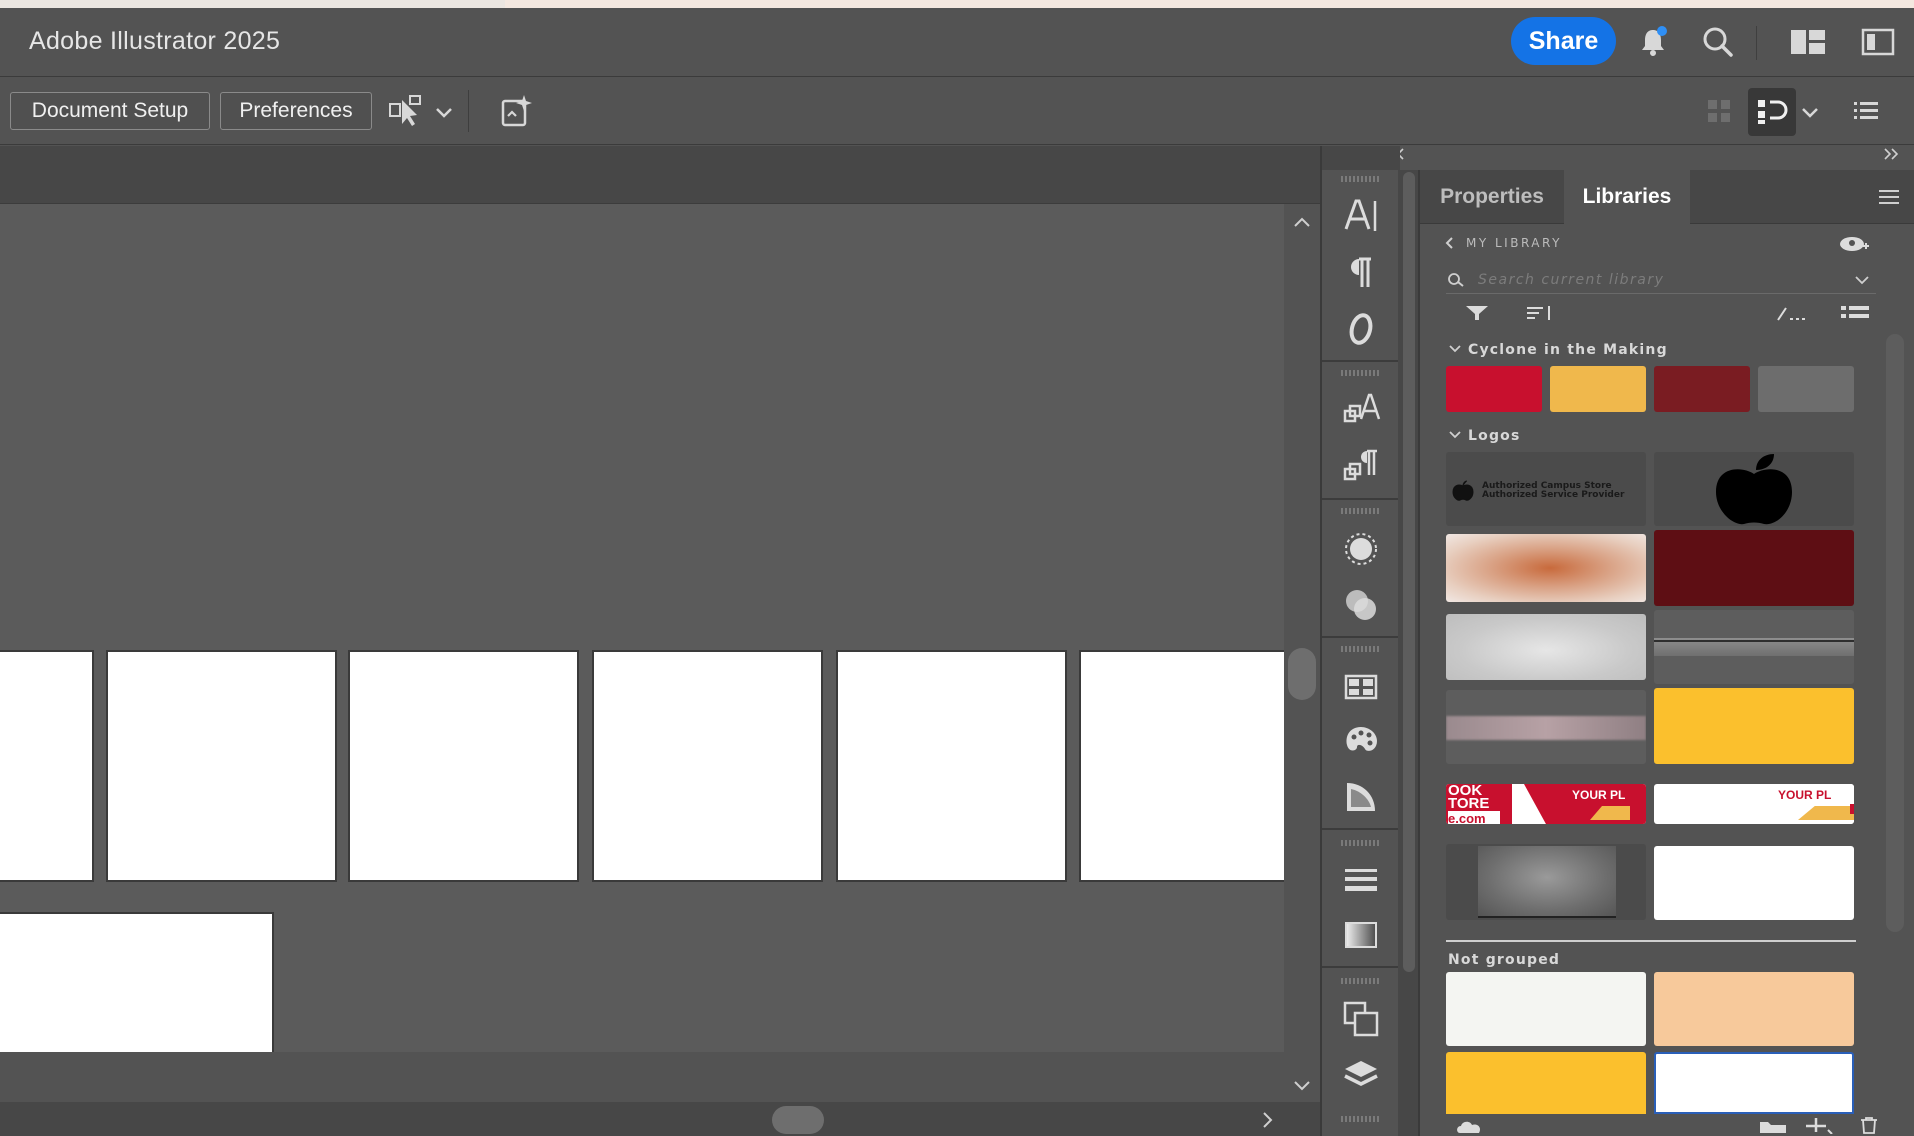  Describe the element at coordinates (1361, 465) in the screenshot. I see `paragraph-styles-icon` at that location.